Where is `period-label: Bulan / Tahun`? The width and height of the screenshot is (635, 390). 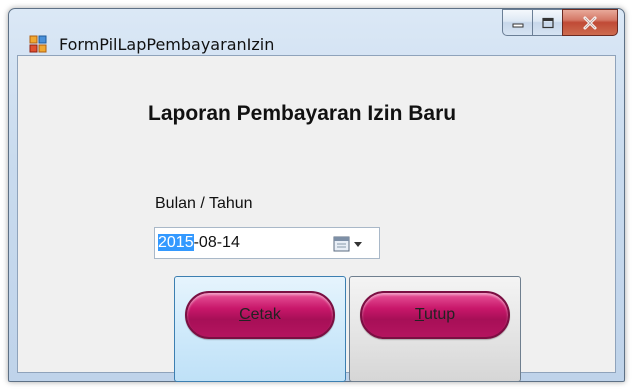 period-label: Bulan / Tahun is located at coordinates (204, 203).